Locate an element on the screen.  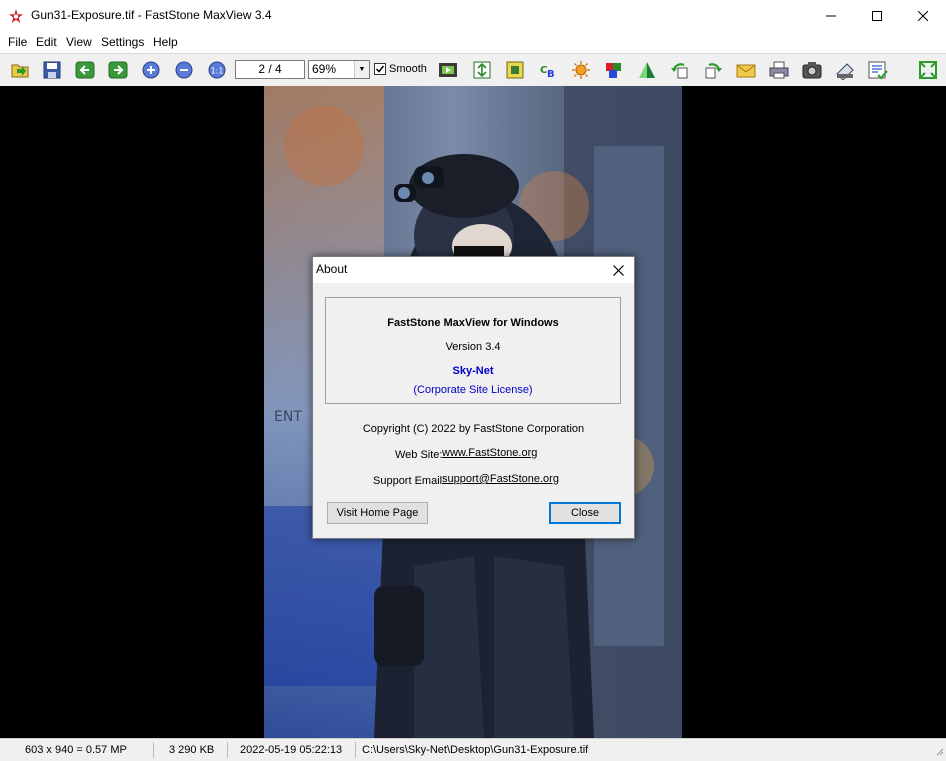
rgb-icon is located at coordinates (614, 70).